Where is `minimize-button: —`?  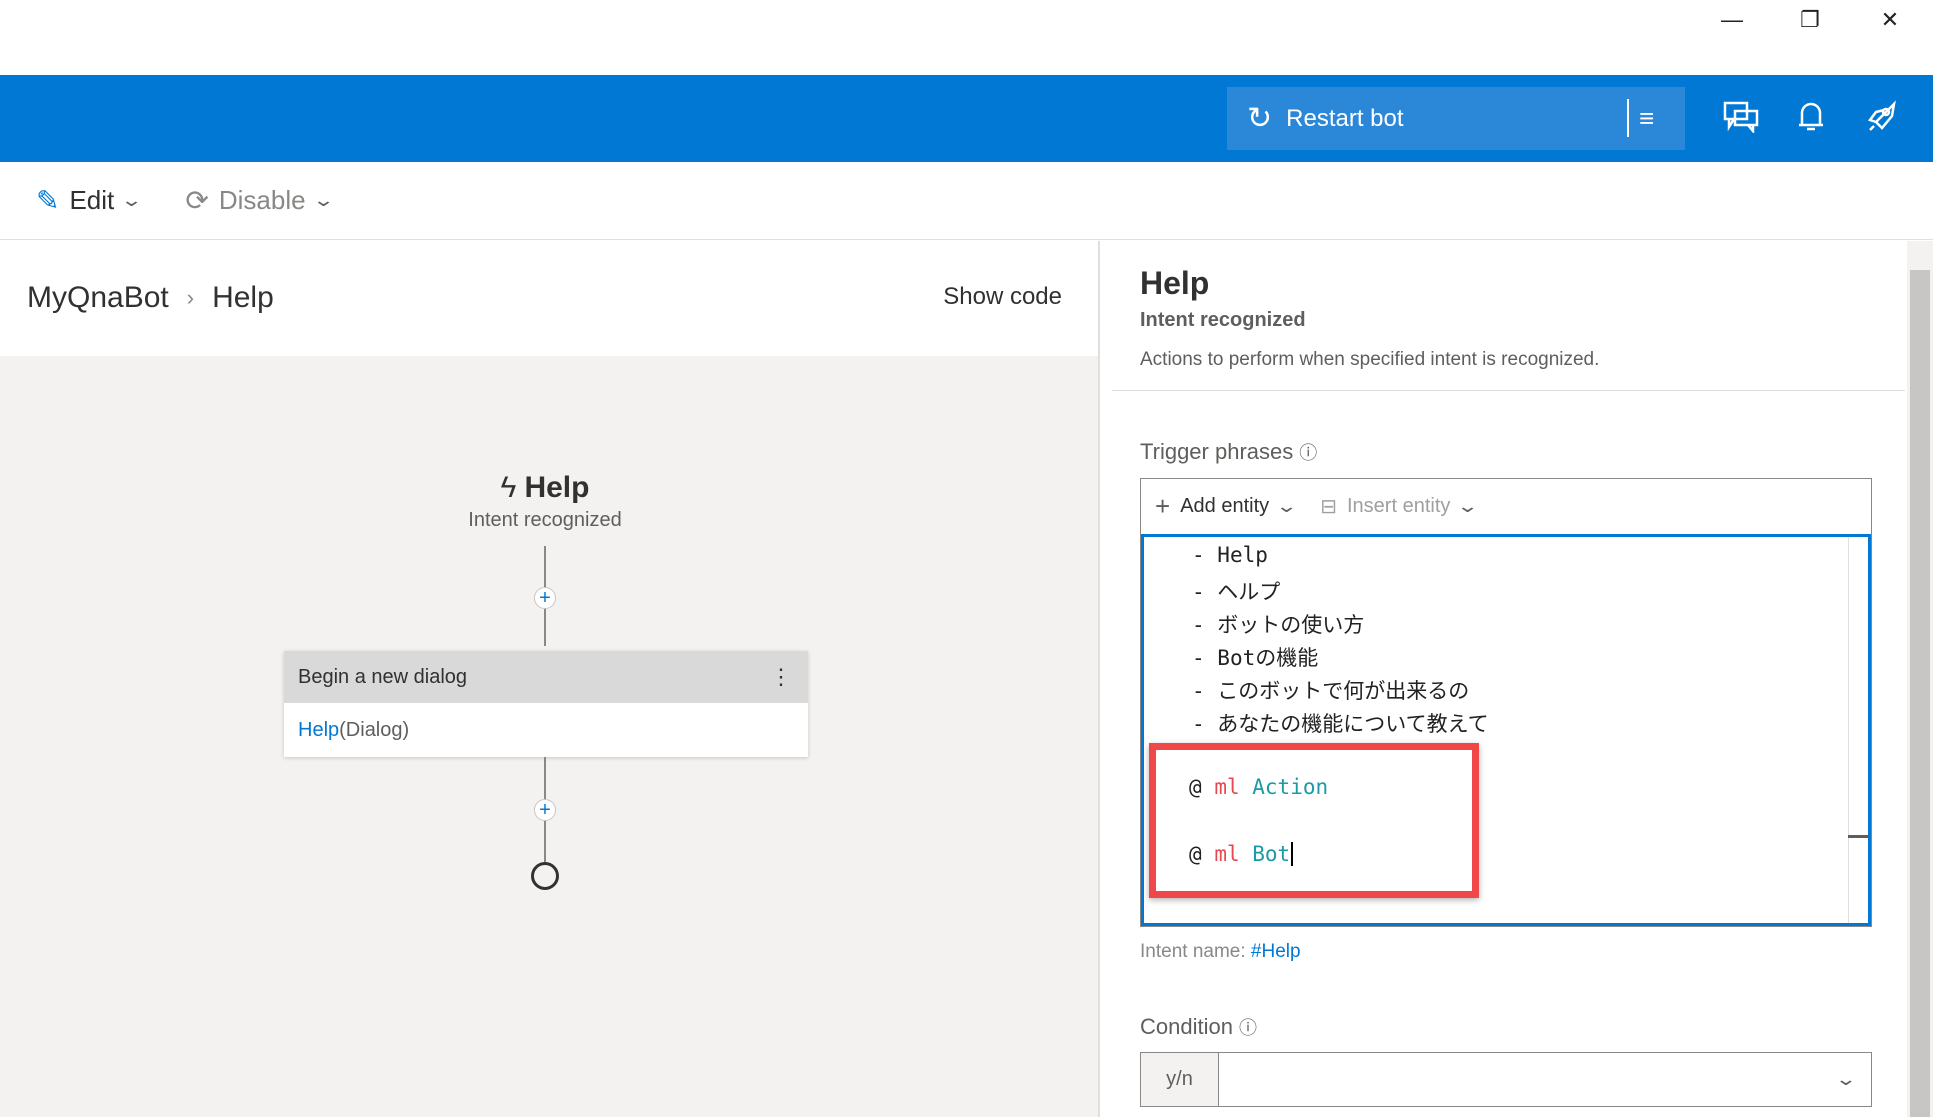
minimize-button: — is located at coordinates (1732, 20).